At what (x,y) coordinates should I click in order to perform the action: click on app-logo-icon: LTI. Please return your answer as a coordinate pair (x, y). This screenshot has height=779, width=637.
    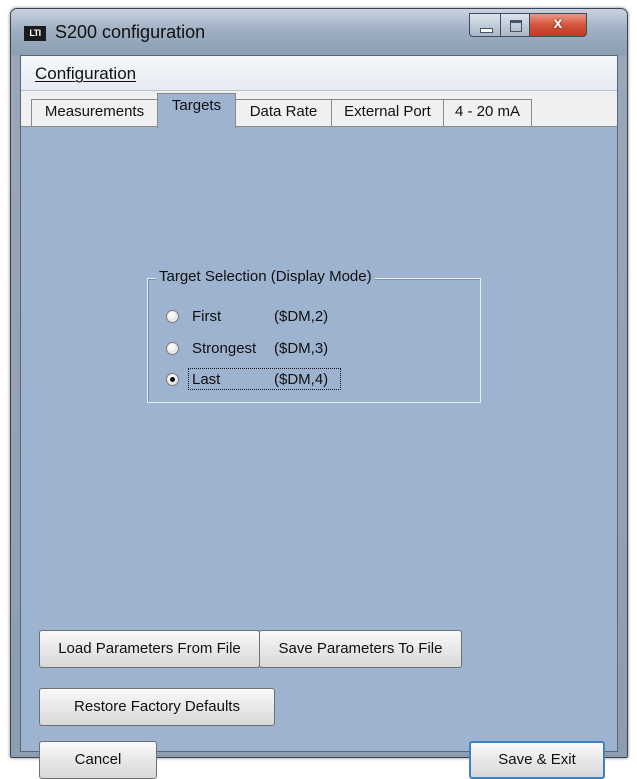
    Looking at the image, I should click on (35, 33).